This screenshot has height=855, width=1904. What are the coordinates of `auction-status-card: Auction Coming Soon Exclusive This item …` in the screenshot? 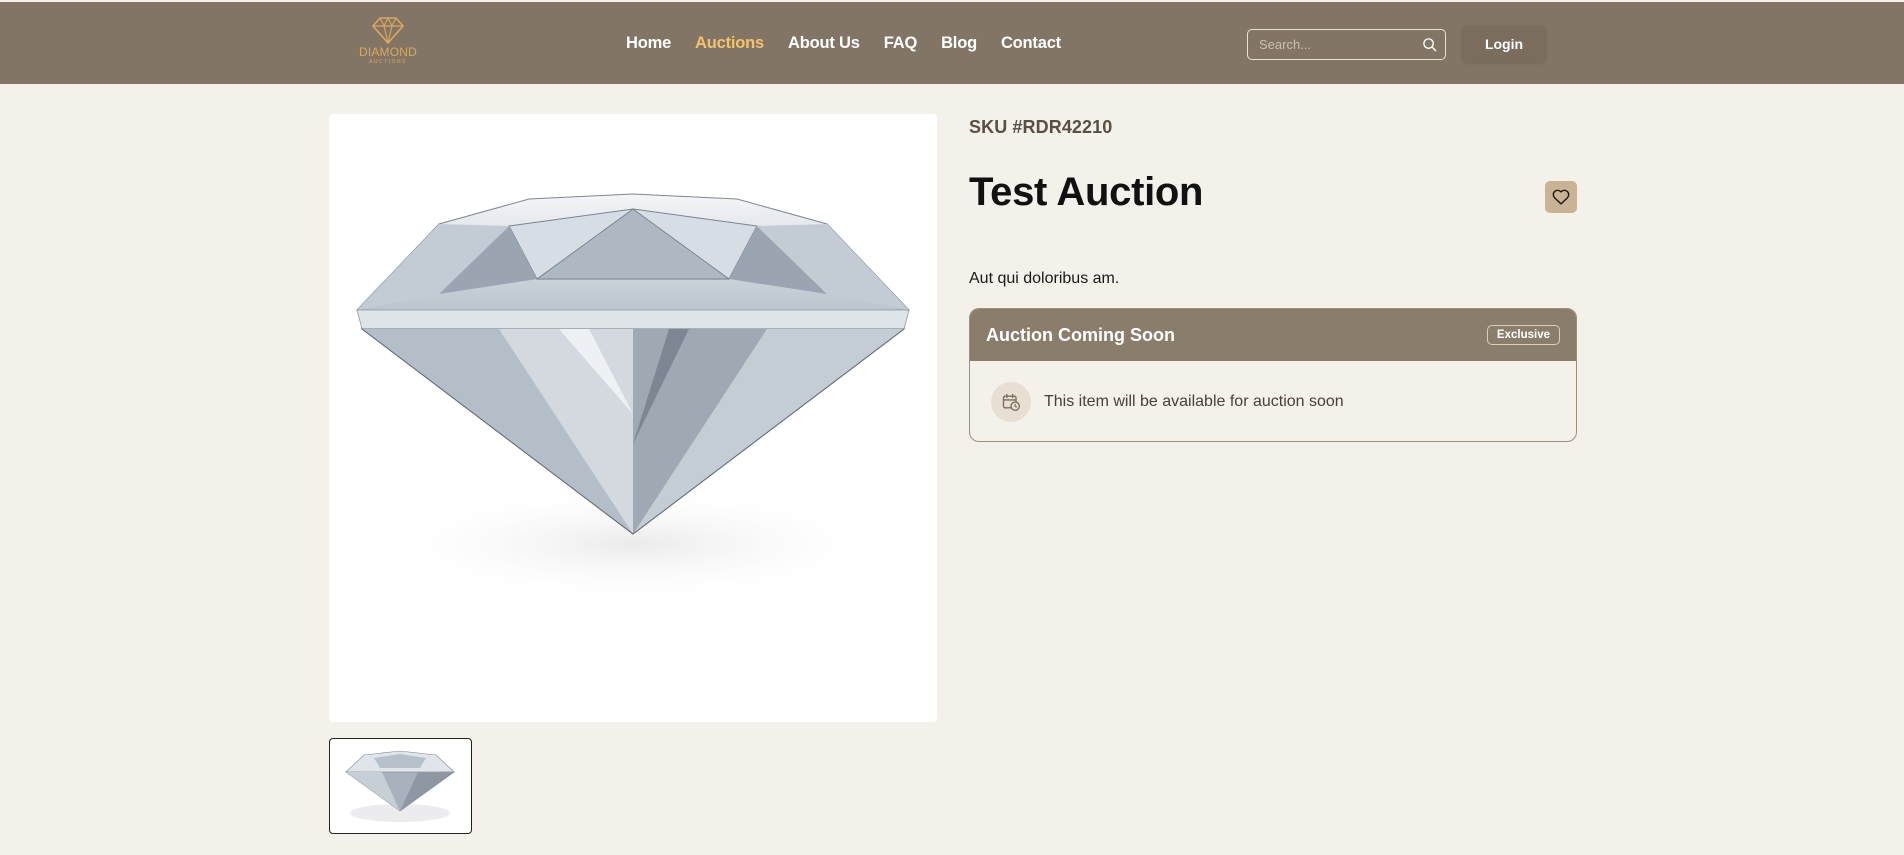 It's located at (1273, 375).